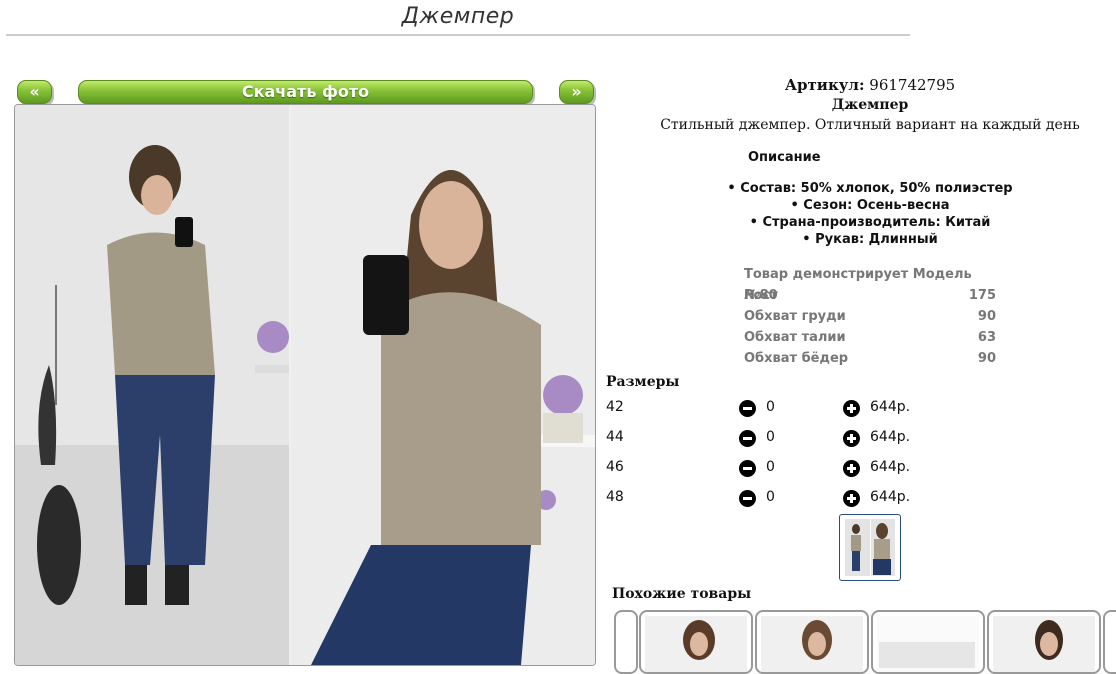 Image resolution: width=1116 pixels, height=674 pixels. I want to click on model-value: 63, so click(986, 337).